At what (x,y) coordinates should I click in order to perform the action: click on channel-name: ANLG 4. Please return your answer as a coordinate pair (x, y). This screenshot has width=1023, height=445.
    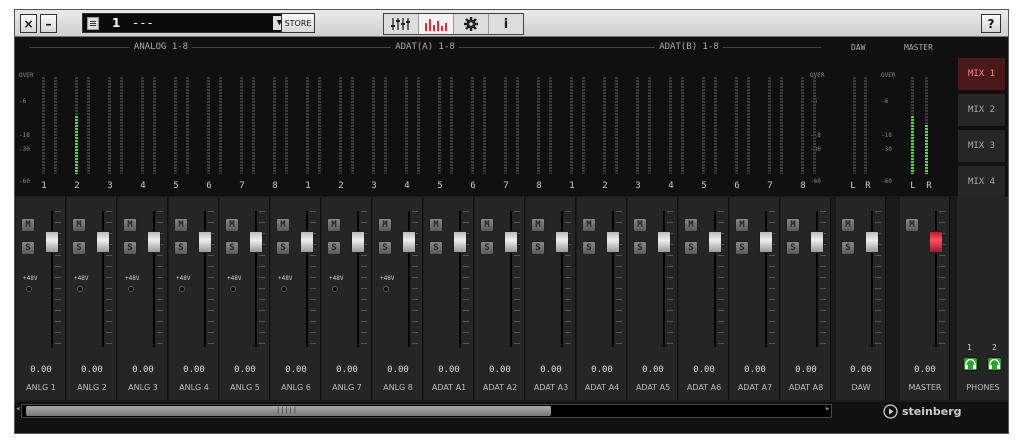
    Looking at the image, I should click on (194, 387).